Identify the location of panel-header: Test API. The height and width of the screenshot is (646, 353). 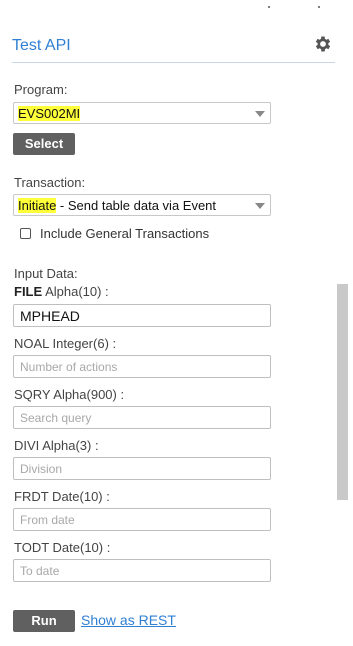
(173, 45).